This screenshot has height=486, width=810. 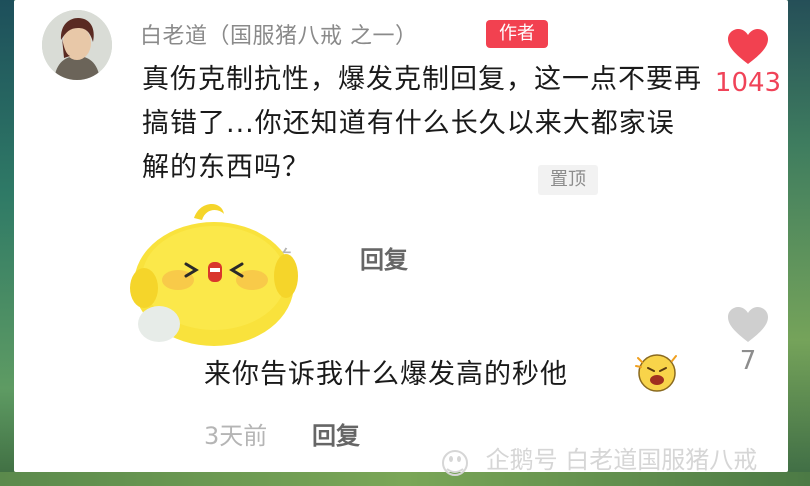 What do you see at coordinates (748, 83) in the screenshot?
I see `comment-like-count: 1043` at bounding box center [748, 83].